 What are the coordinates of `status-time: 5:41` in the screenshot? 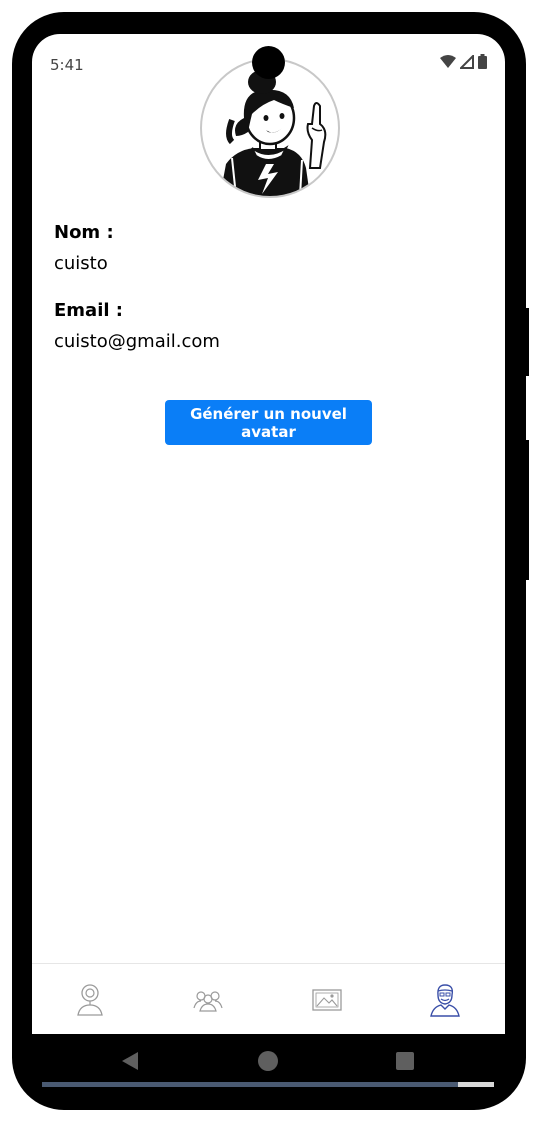 It's located at (67, 65).